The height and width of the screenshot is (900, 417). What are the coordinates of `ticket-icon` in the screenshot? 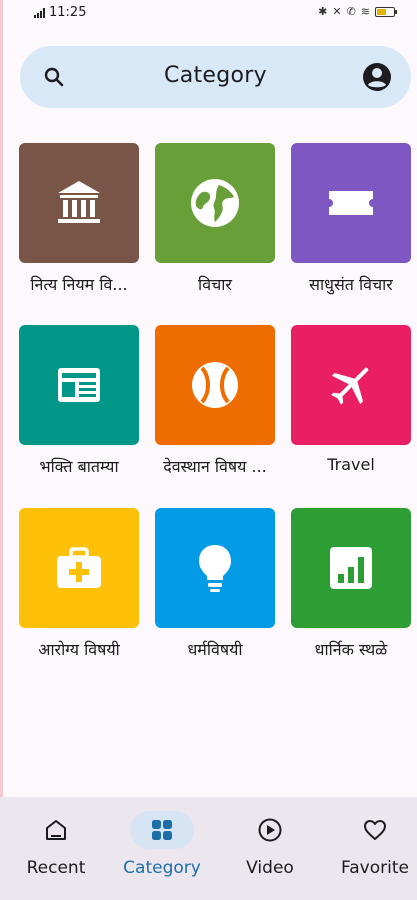 It's located at (351, 203).